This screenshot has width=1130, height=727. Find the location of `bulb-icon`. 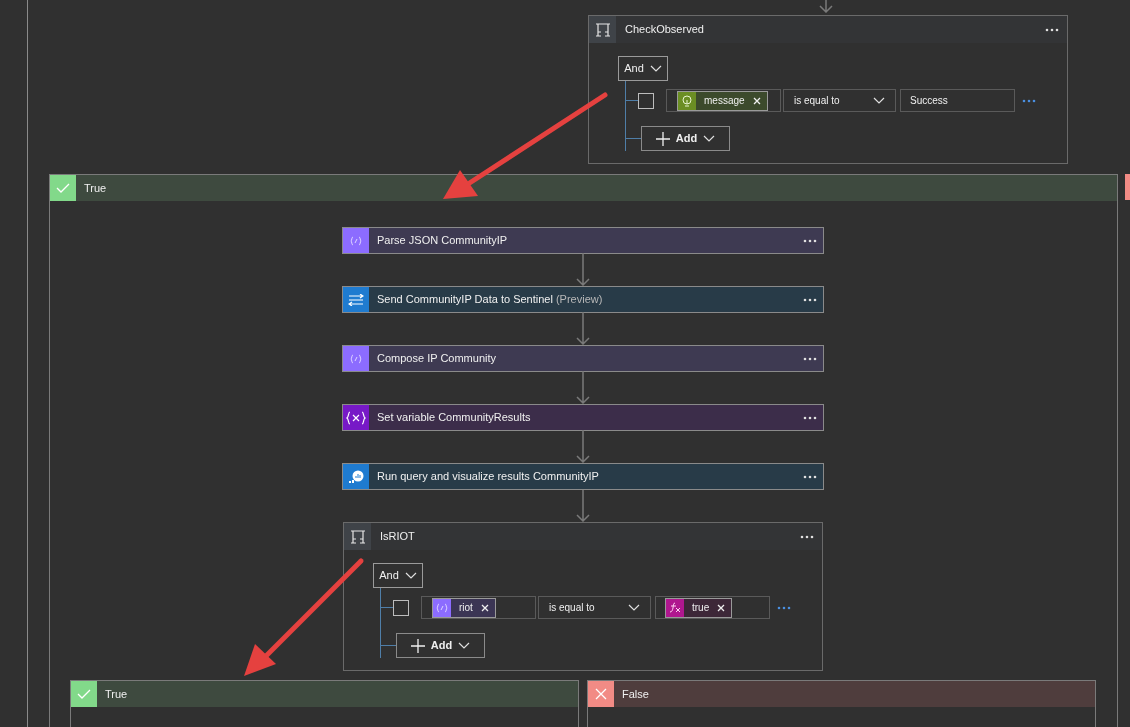

bulb-icon is located at coordinates (687, 100).